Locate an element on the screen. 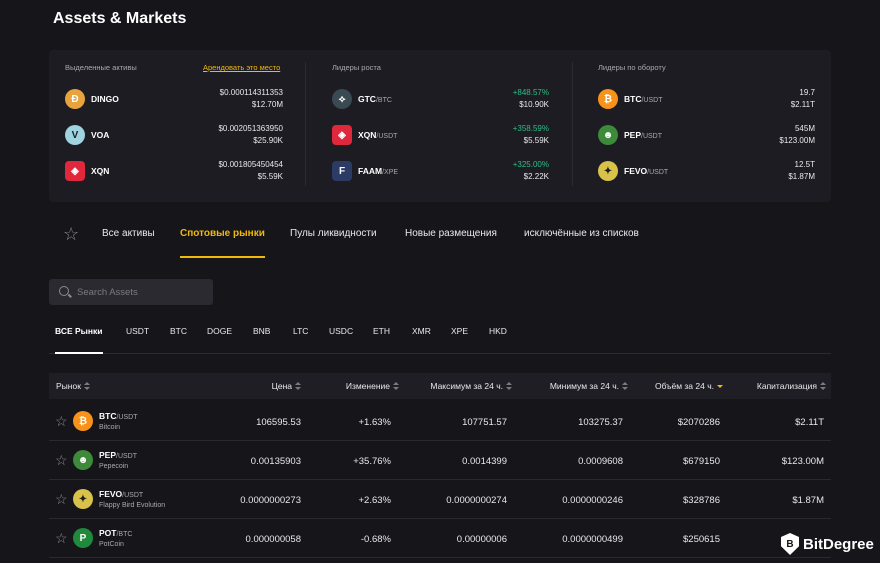  column-header-change: Изменение is located at coordinates (372, 386).